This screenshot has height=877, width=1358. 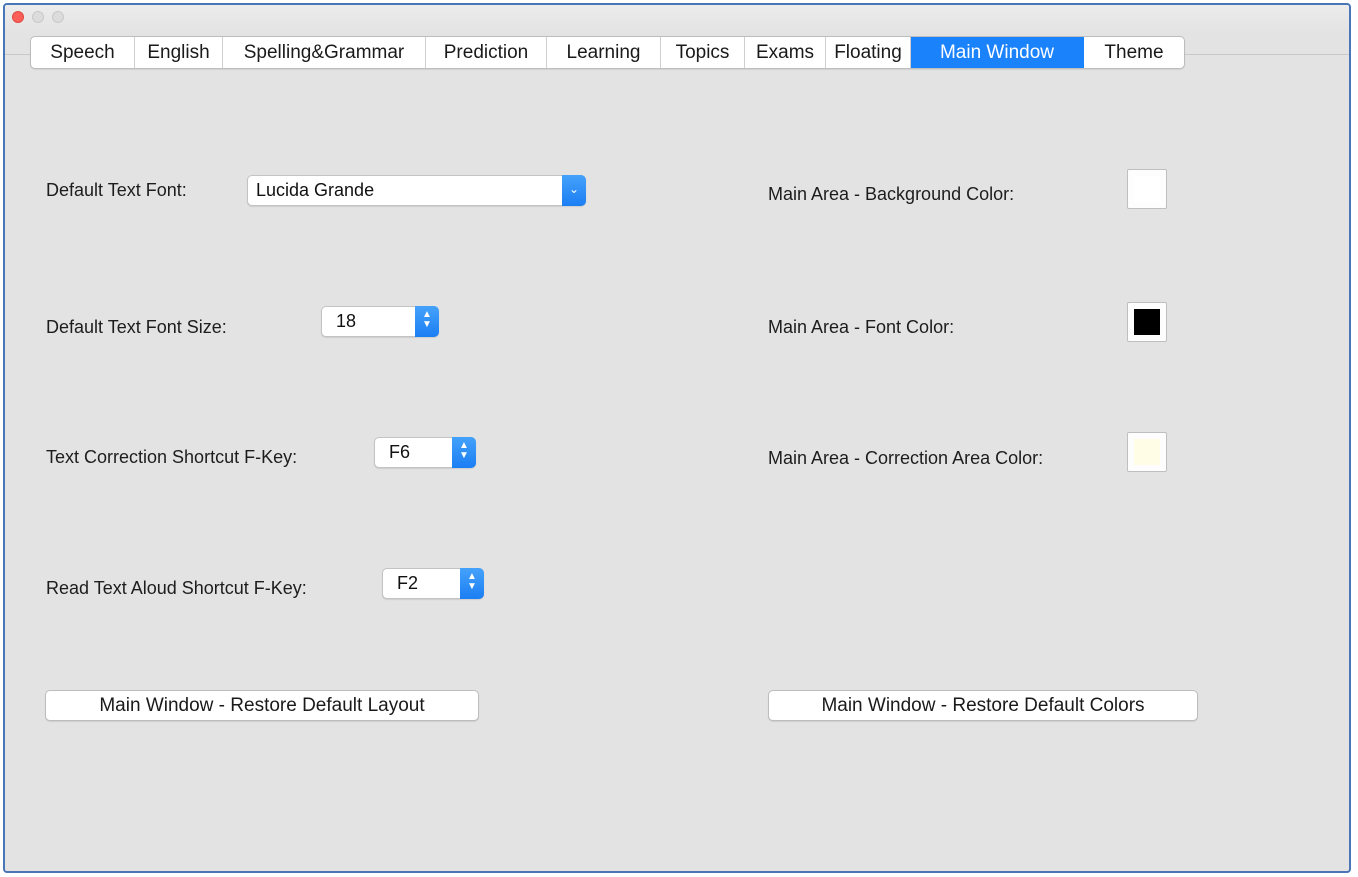 I want to click on font-size-label: Default Text Font Size:, so click(x=136, y=327).